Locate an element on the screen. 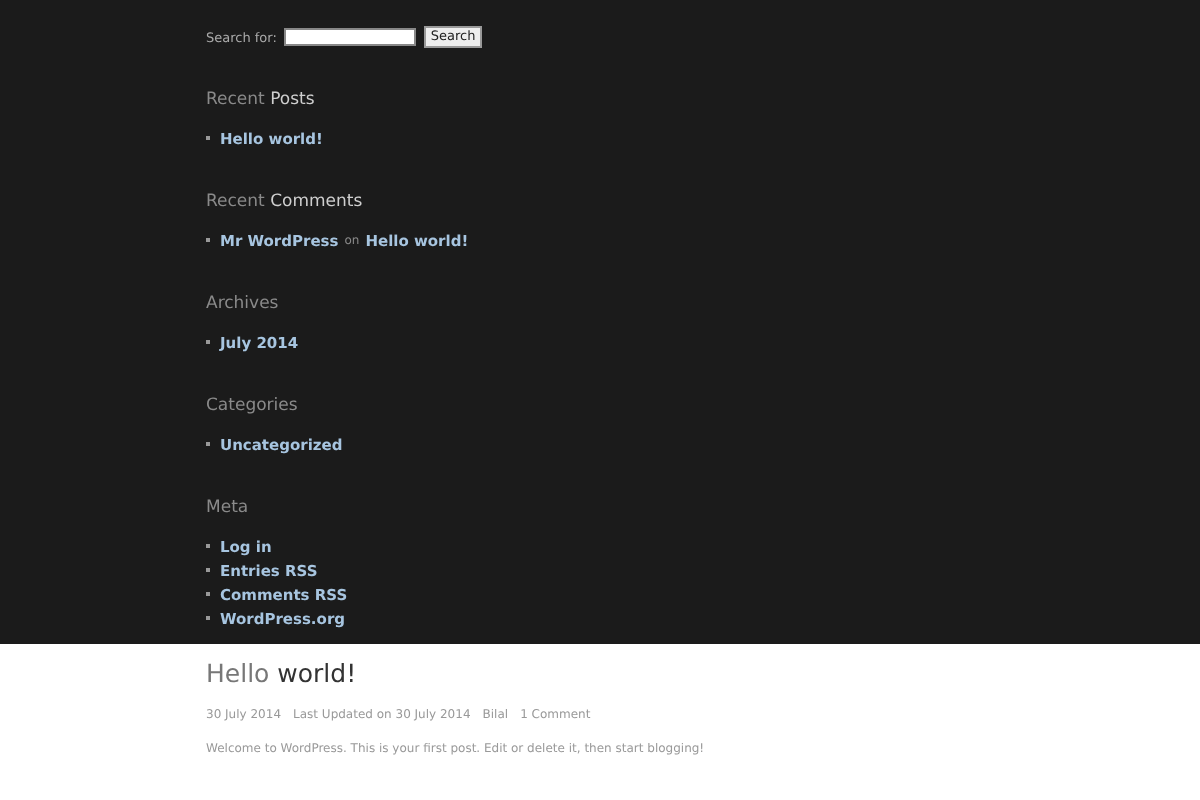 Image resolution: width=1200 pixels, height=800 pixels. widget-heading: Categories is located at coordinates (253, 406).